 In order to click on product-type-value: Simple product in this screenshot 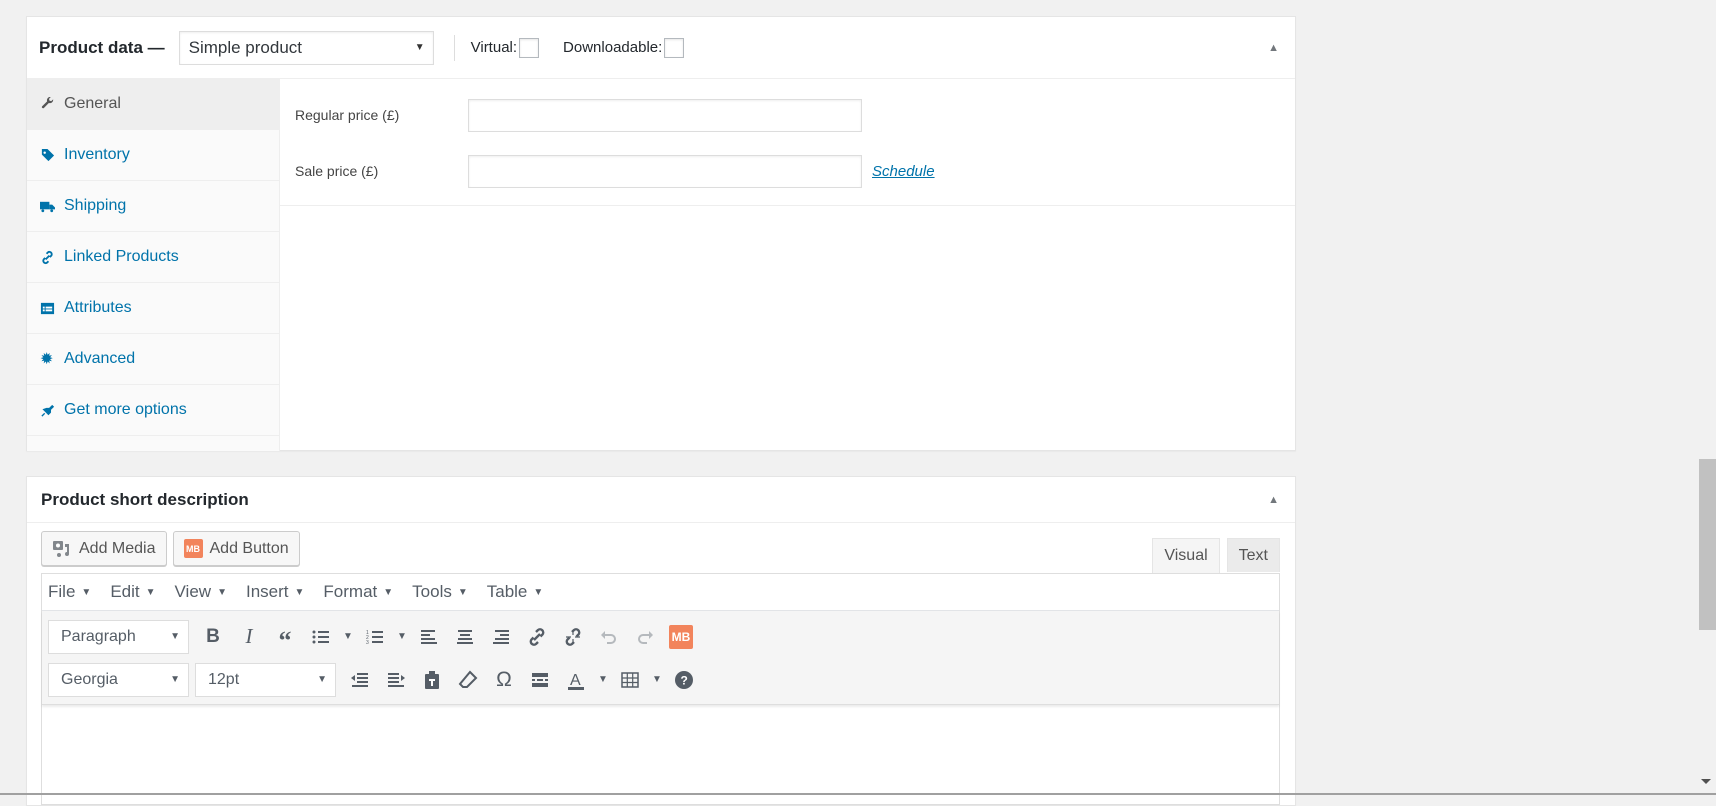, I will do `click(245, 47)`.